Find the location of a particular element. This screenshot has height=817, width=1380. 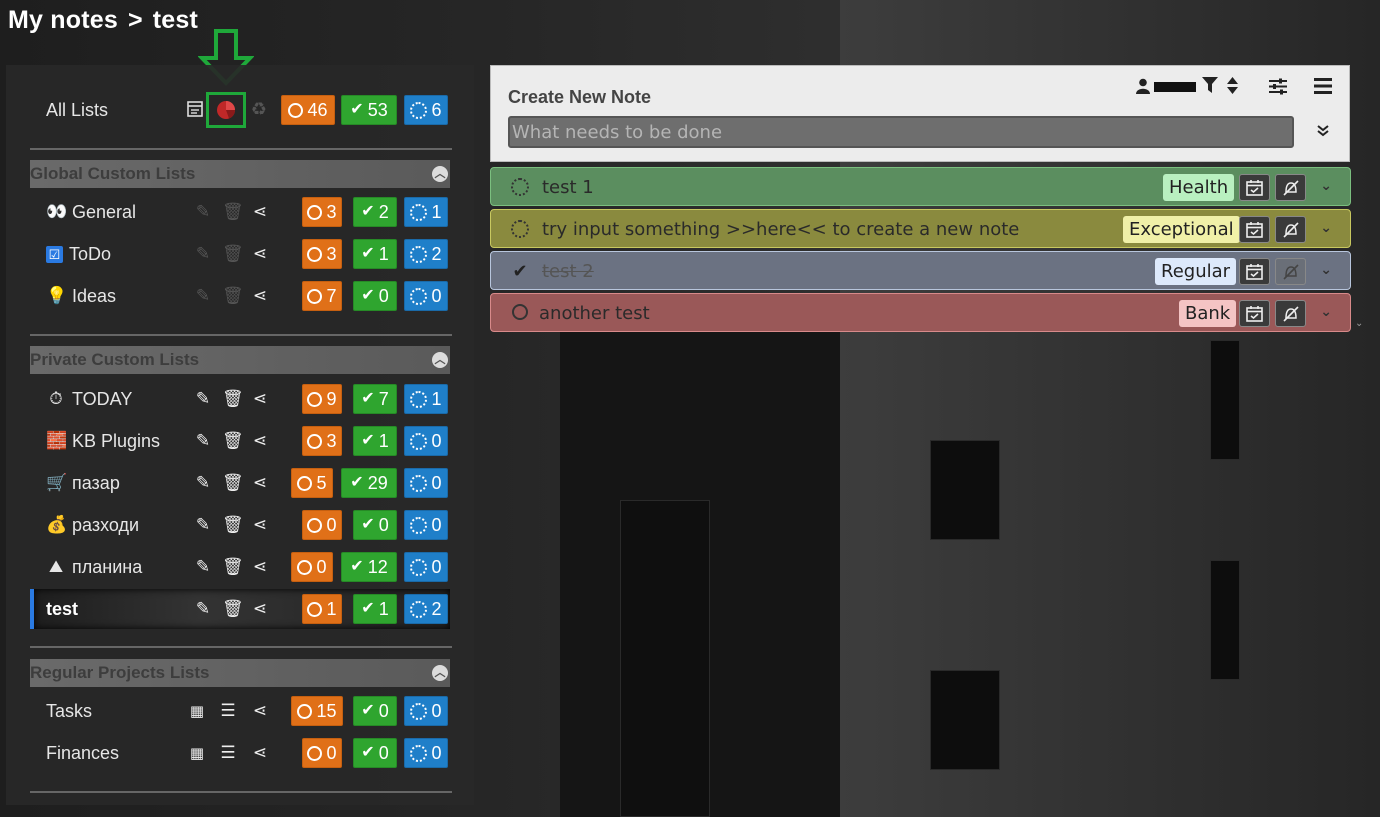

note-tag: Regular is located at coordinates (1196, 271).